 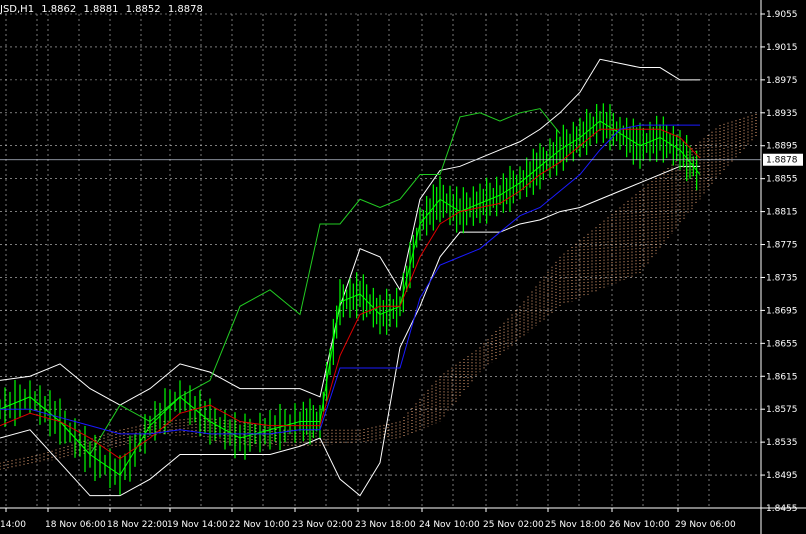 What do you see at coordinates (782, 278) in the screenshot?
I see `y-tick-label: 1.8735` at bounding box center [782, 278].